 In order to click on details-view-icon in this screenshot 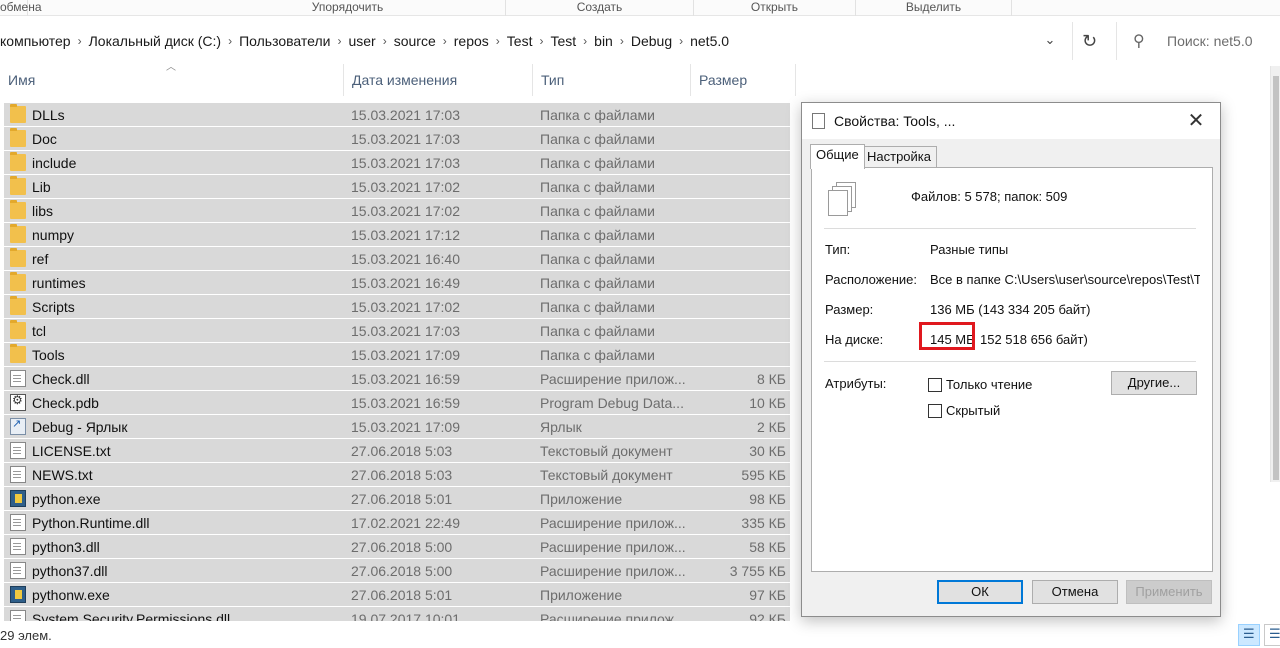, I will do `click(1249, 635)`.